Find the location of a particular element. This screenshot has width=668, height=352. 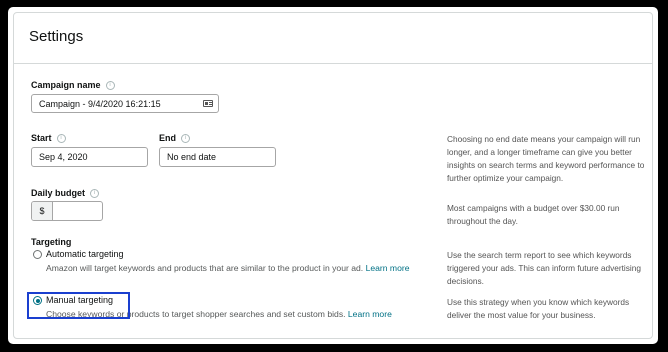

automatic-targeting-title: Automatic targeting is located at coordinates (85, 254).